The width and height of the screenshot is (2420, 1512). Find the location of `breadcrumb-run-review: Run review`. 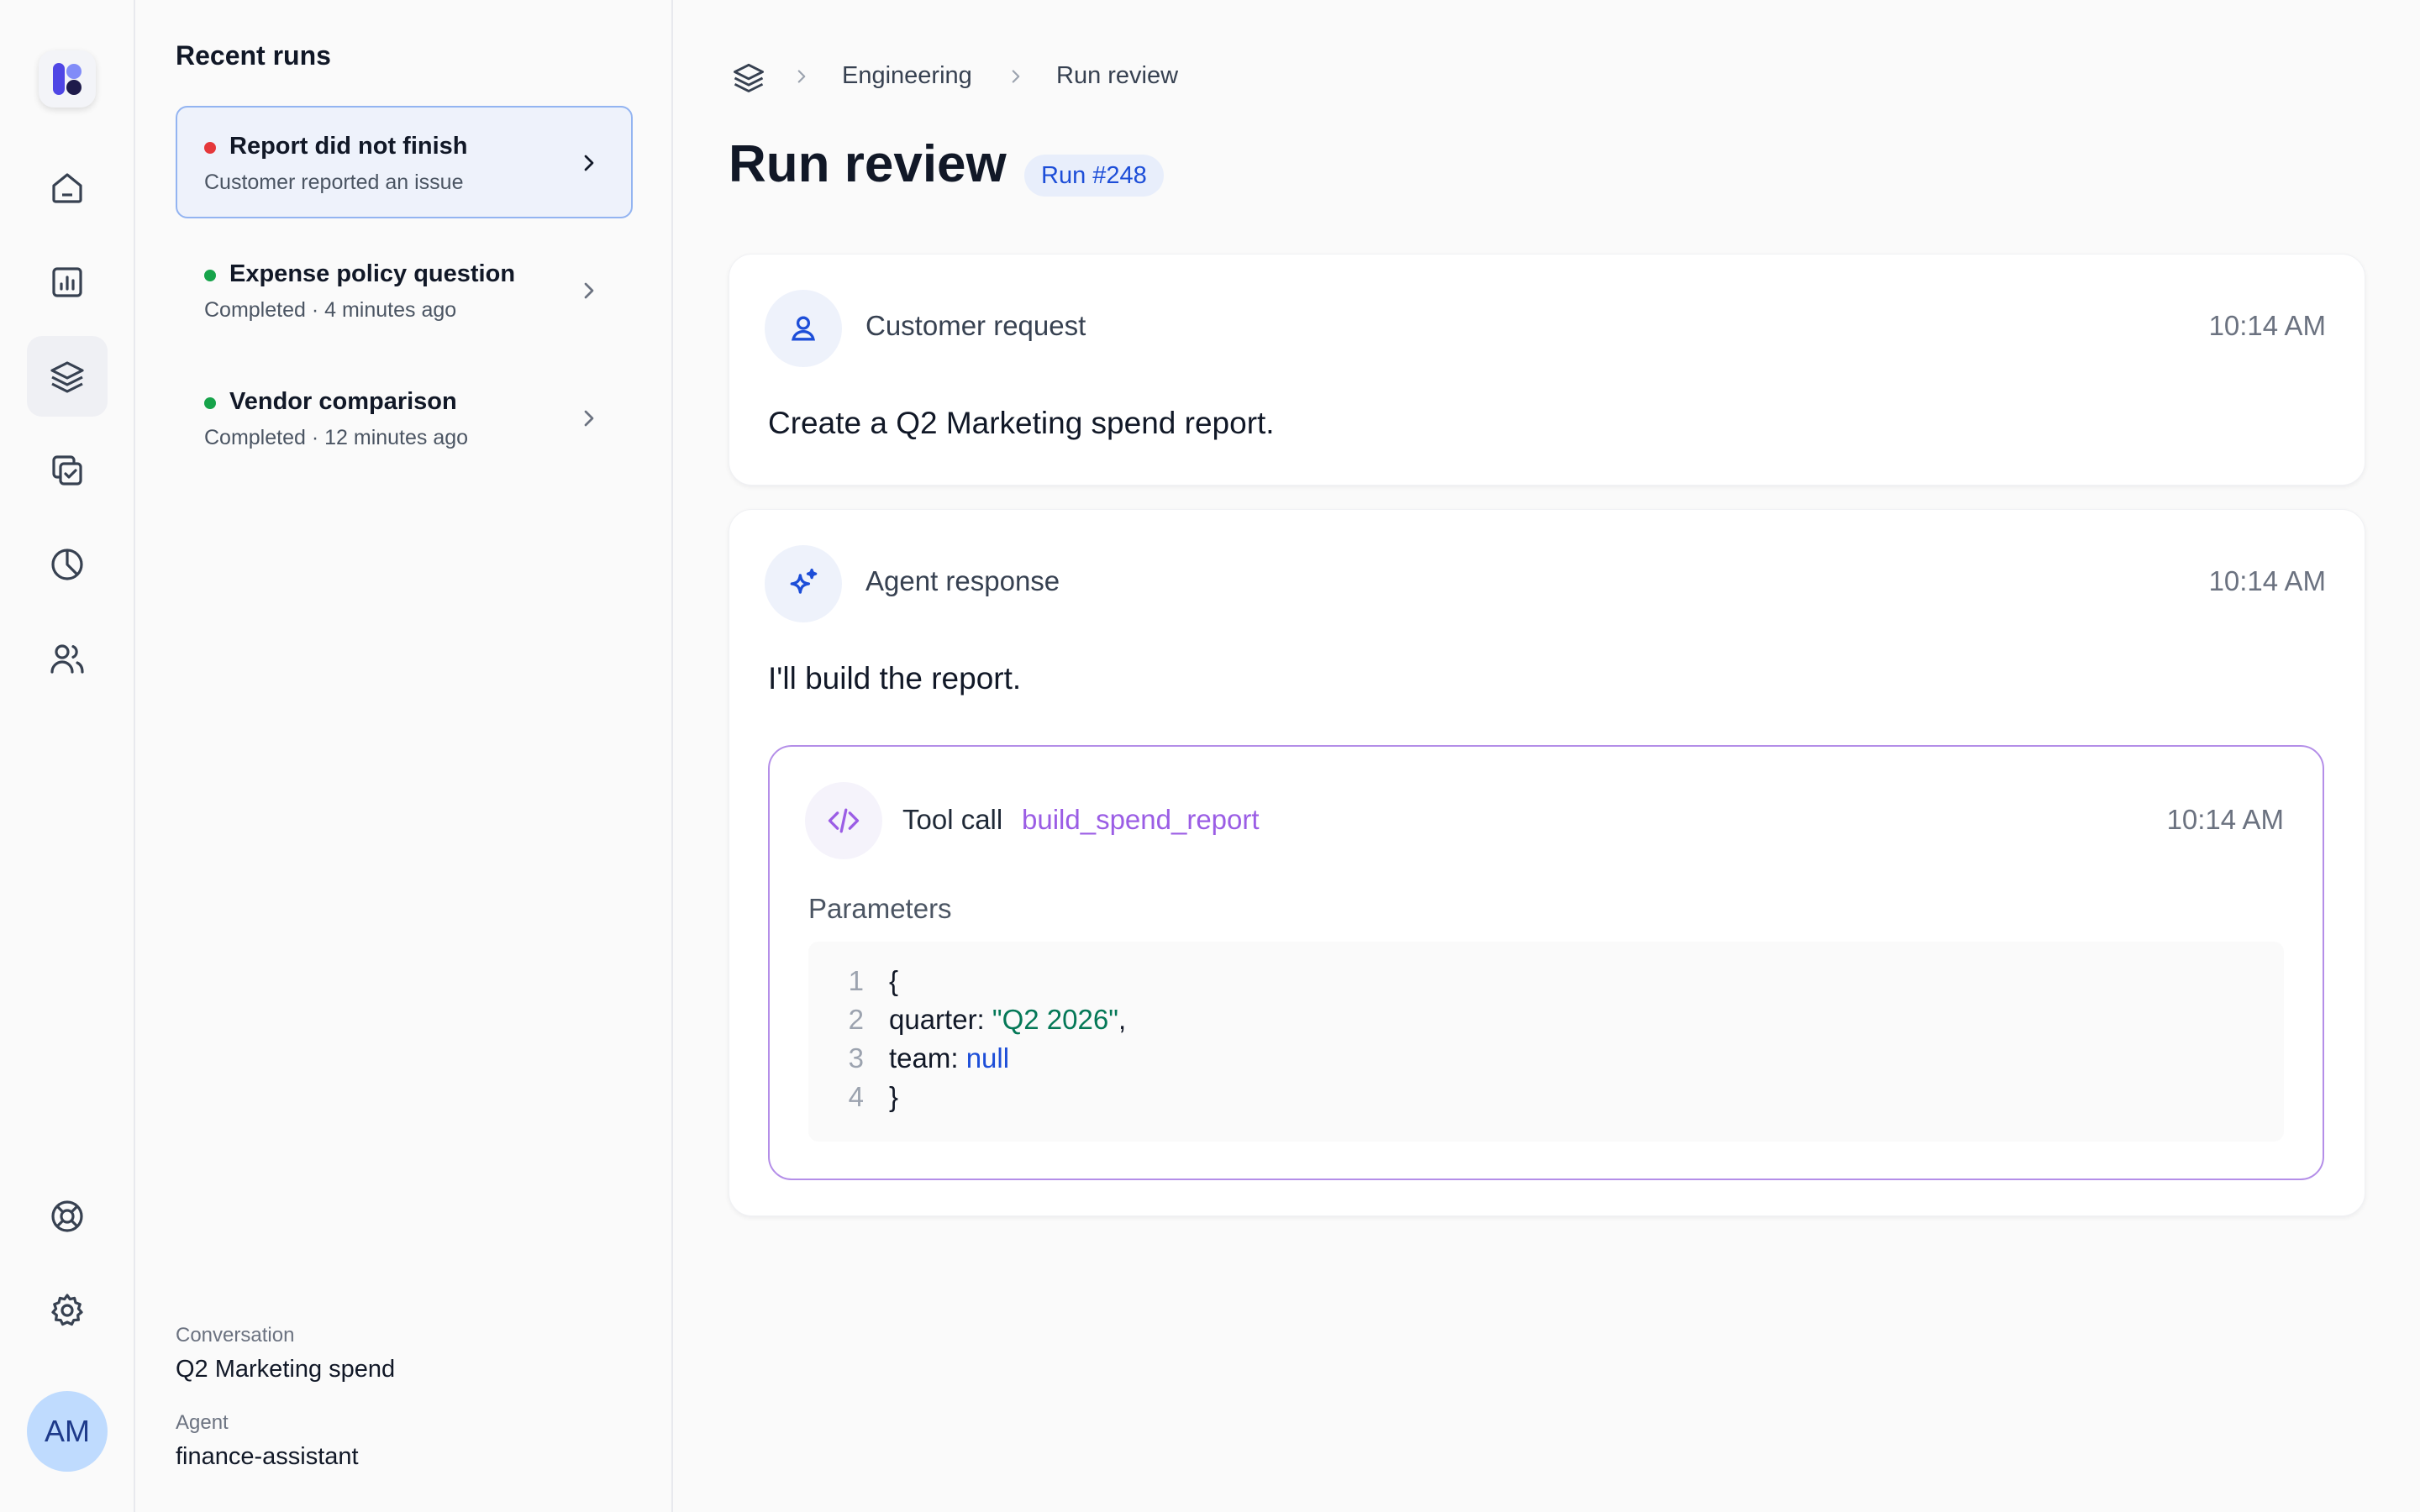

breadcrumb-run-review: Run review is located at coordinates (1117, 76).